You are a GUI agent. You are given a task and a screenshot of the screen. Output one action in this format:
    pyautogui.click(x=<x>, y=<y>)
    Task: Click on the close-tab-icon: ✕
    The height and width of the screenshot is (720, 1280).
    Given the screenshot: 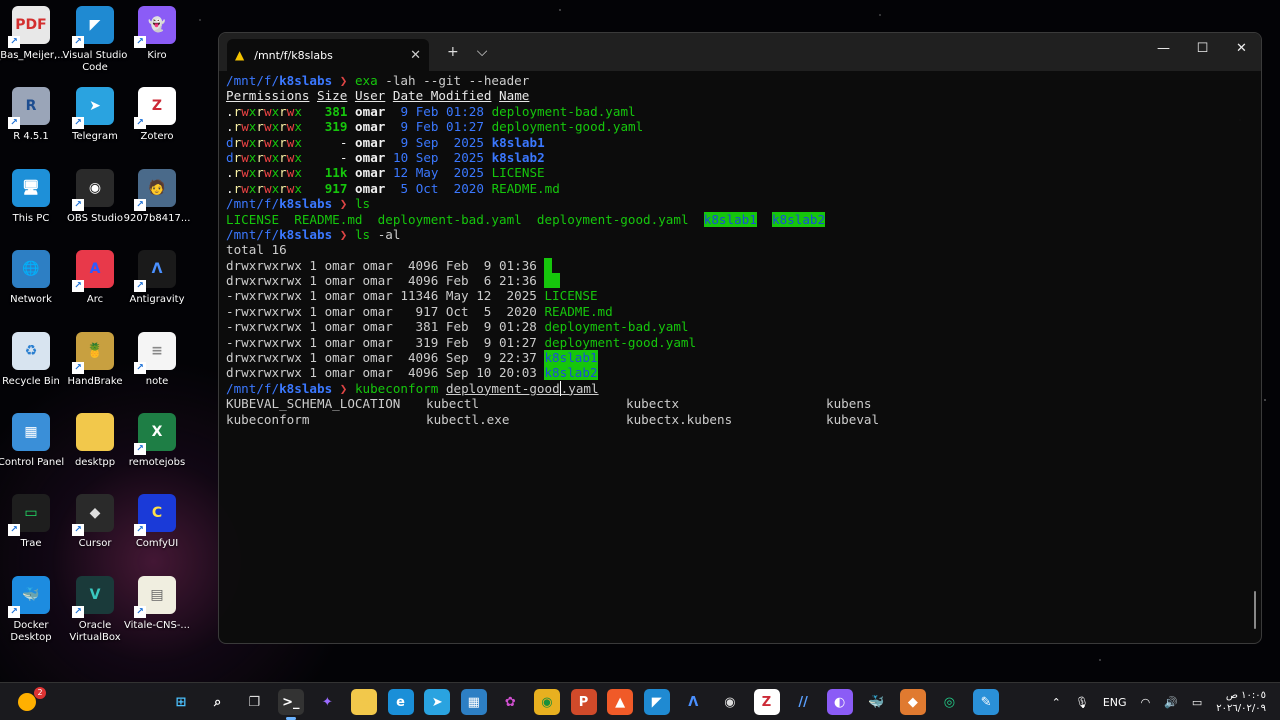 What is the action you would take?
    pyautogui.click(x=415, y=55)
    